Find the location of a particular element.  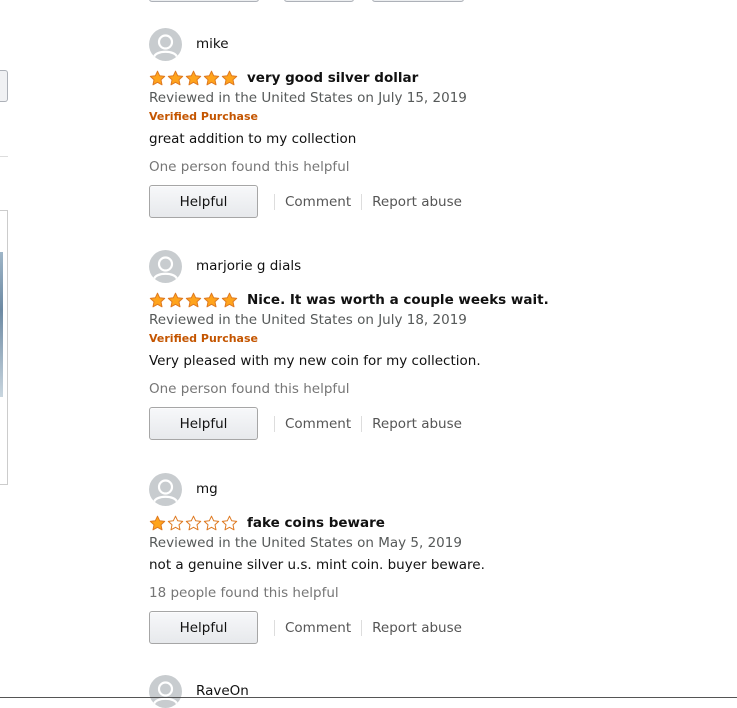

reviewer-profile: marjorie g dials is located at coordinates (429, 266).